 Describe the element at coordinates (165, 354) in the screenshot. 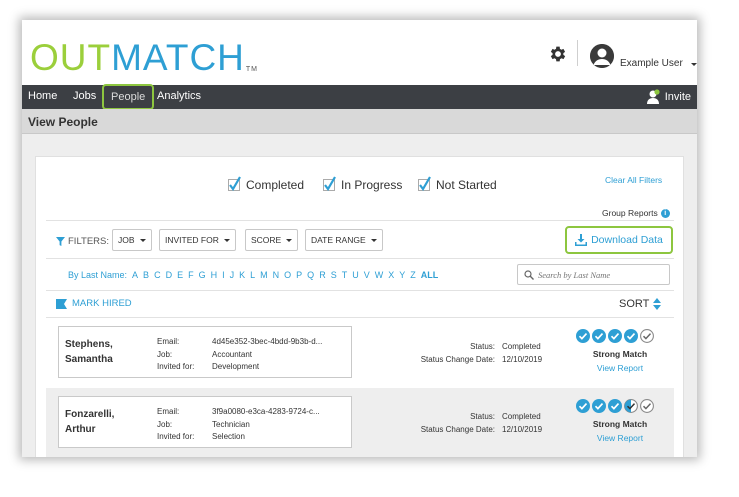

I see `job-label: Job:` at that location.